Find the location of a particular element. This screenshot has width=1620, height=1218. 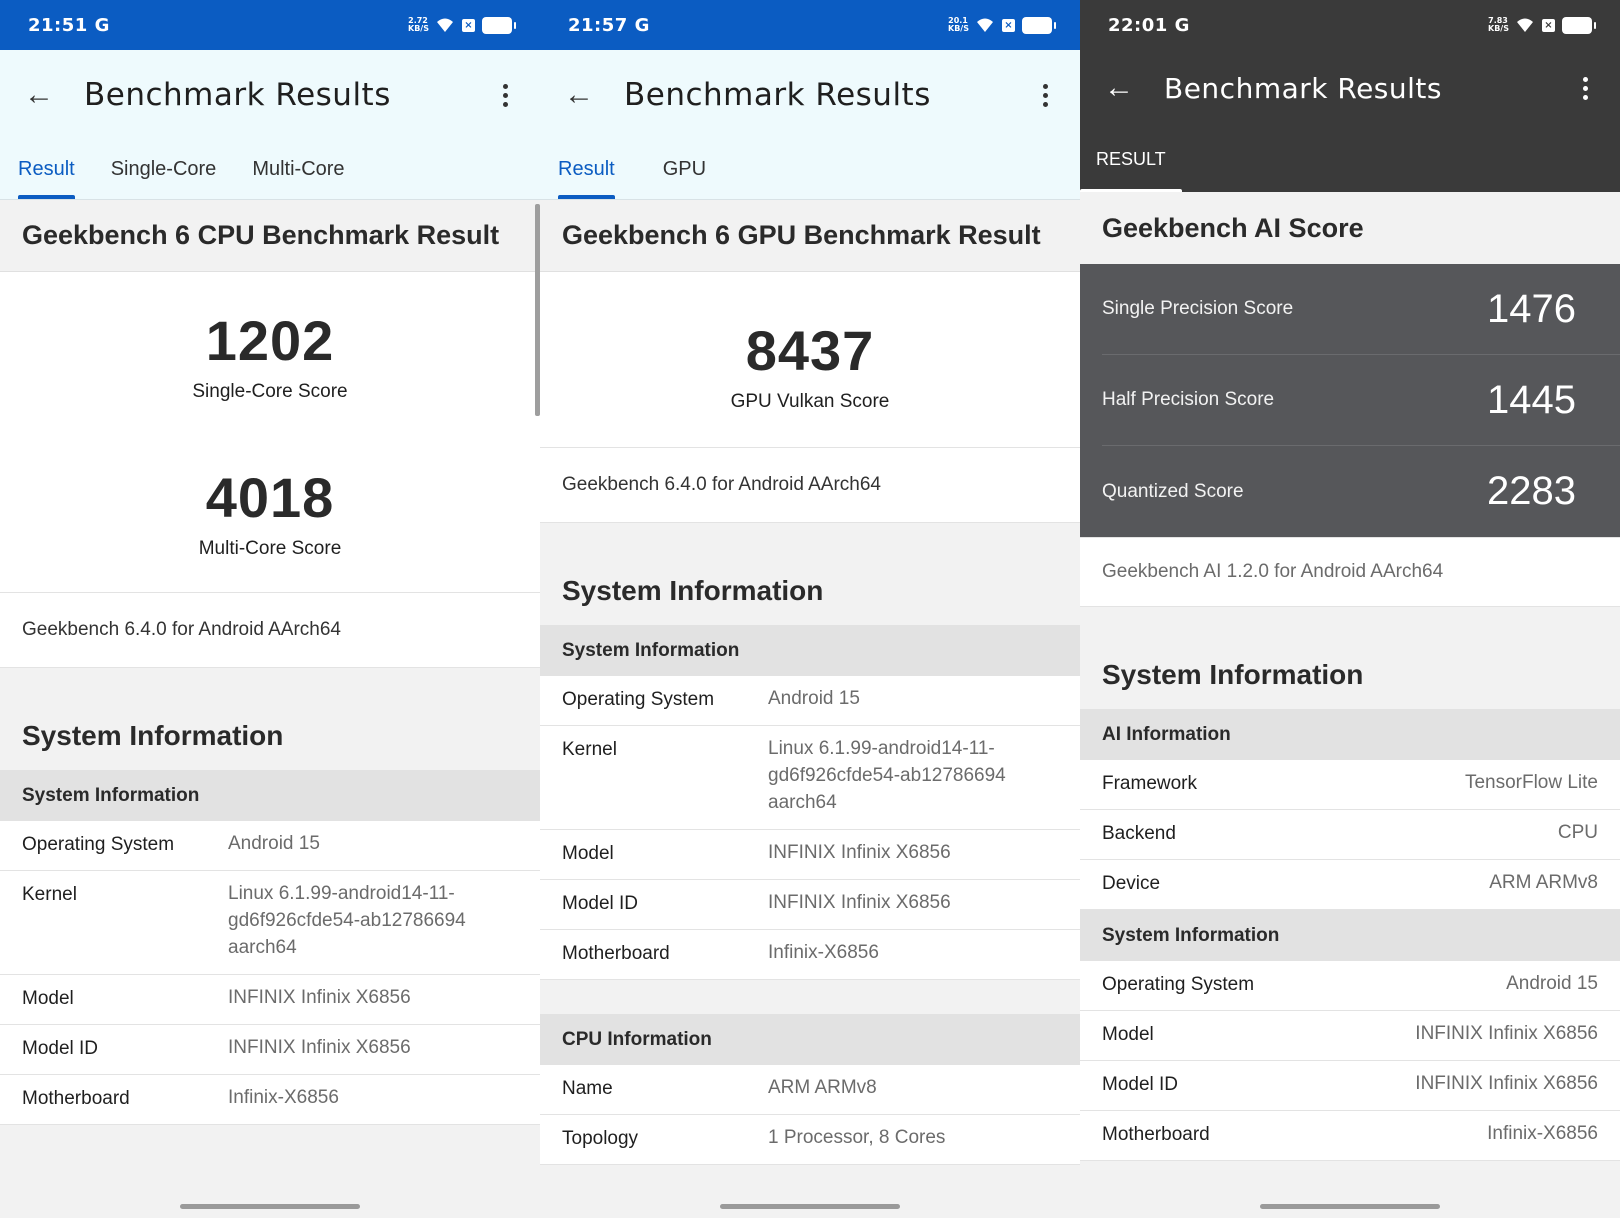

app-bar: ← Benchmark Results Result GPU is located at coordinates (810, 125).